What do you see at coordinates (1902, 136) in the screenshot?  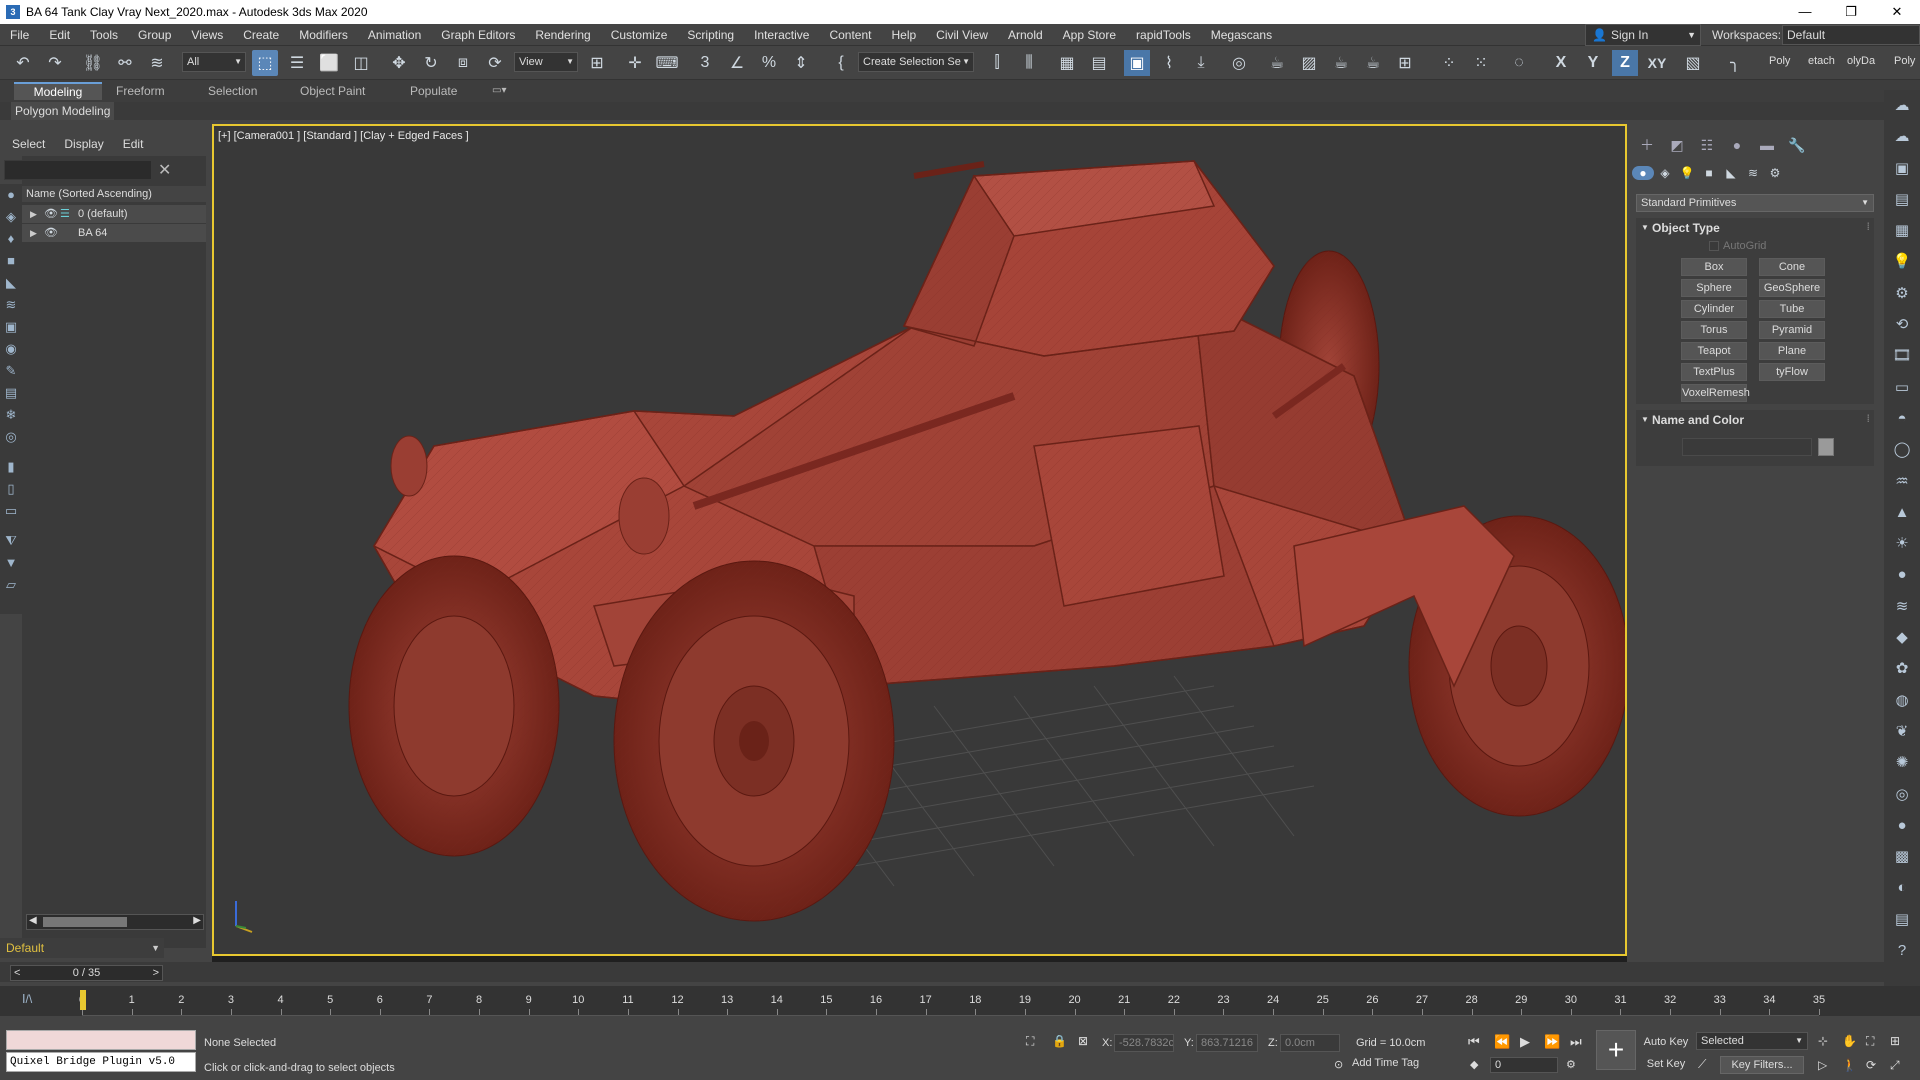 I see `cloud-outline-icon: ☁` at bounding box center [1902, 136].